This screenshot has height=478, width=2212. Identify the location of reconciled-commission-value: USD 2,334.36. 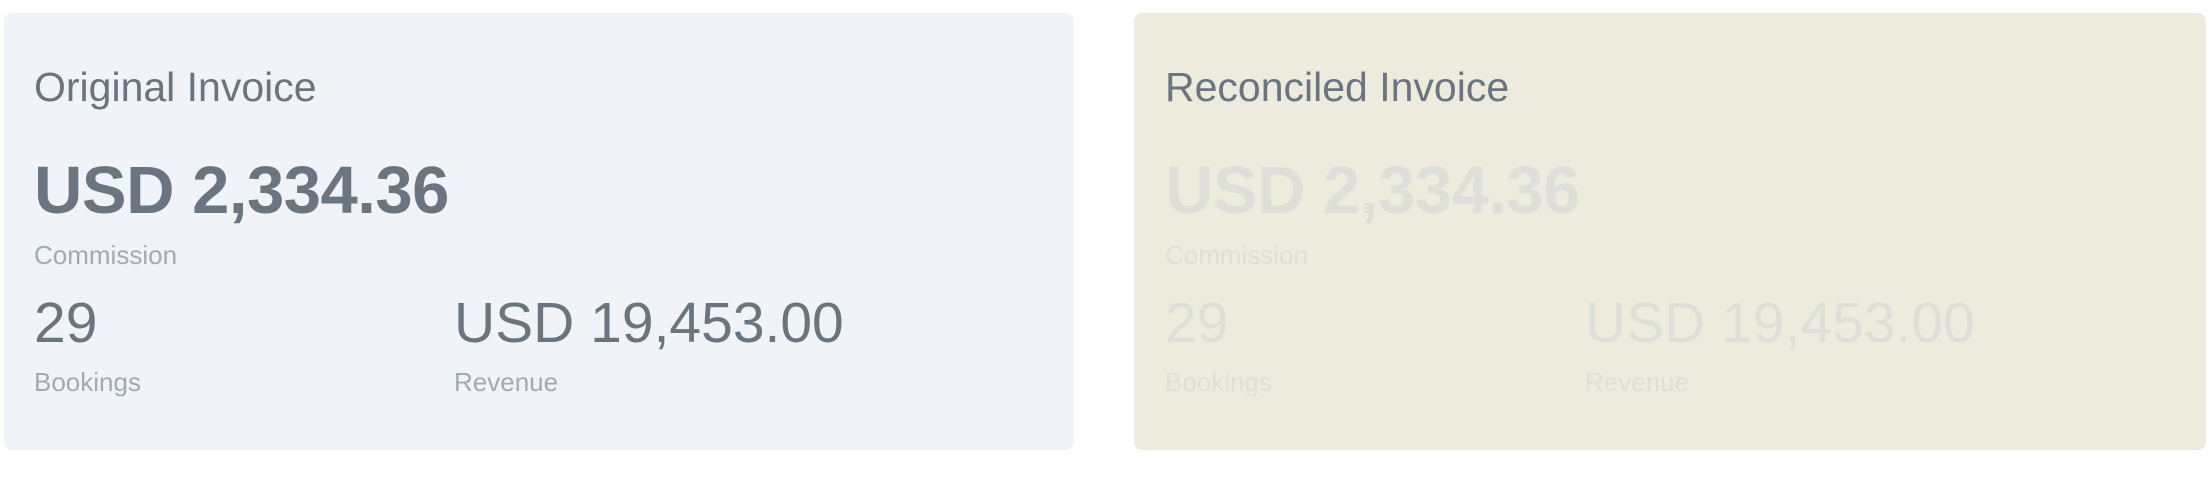
(1372, 190).